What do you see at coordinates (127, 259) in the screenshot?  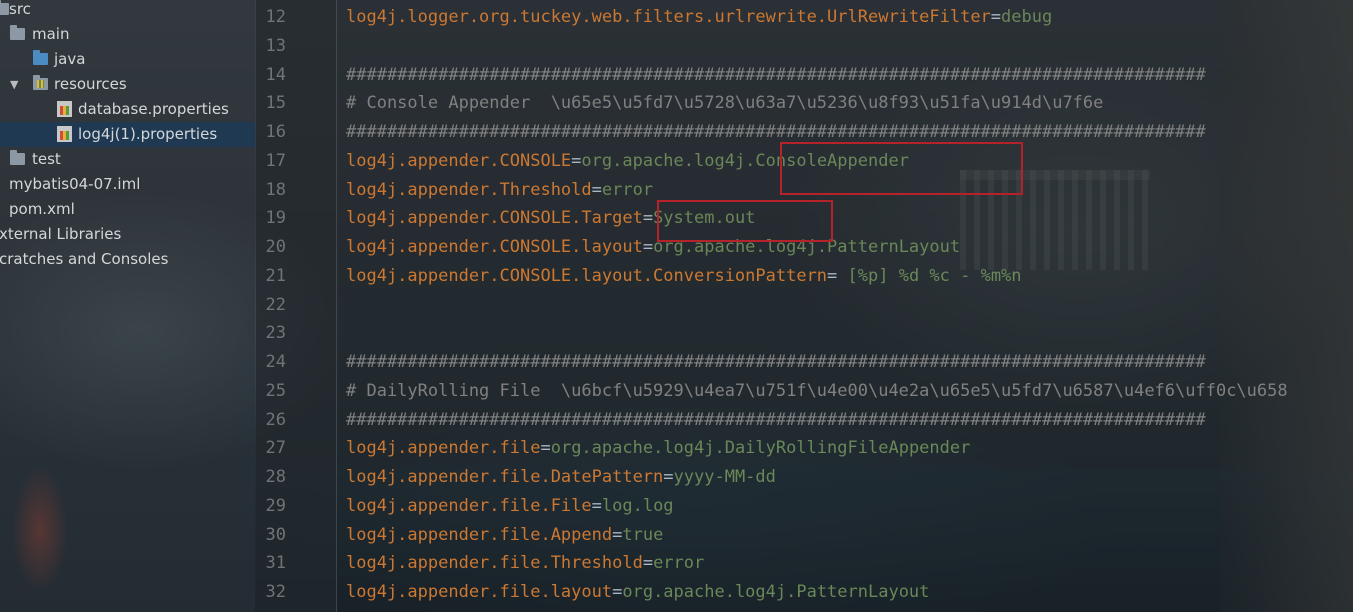 I see `tree-item-scratches: cratches and Consoles` at bounding box center [127, 259].